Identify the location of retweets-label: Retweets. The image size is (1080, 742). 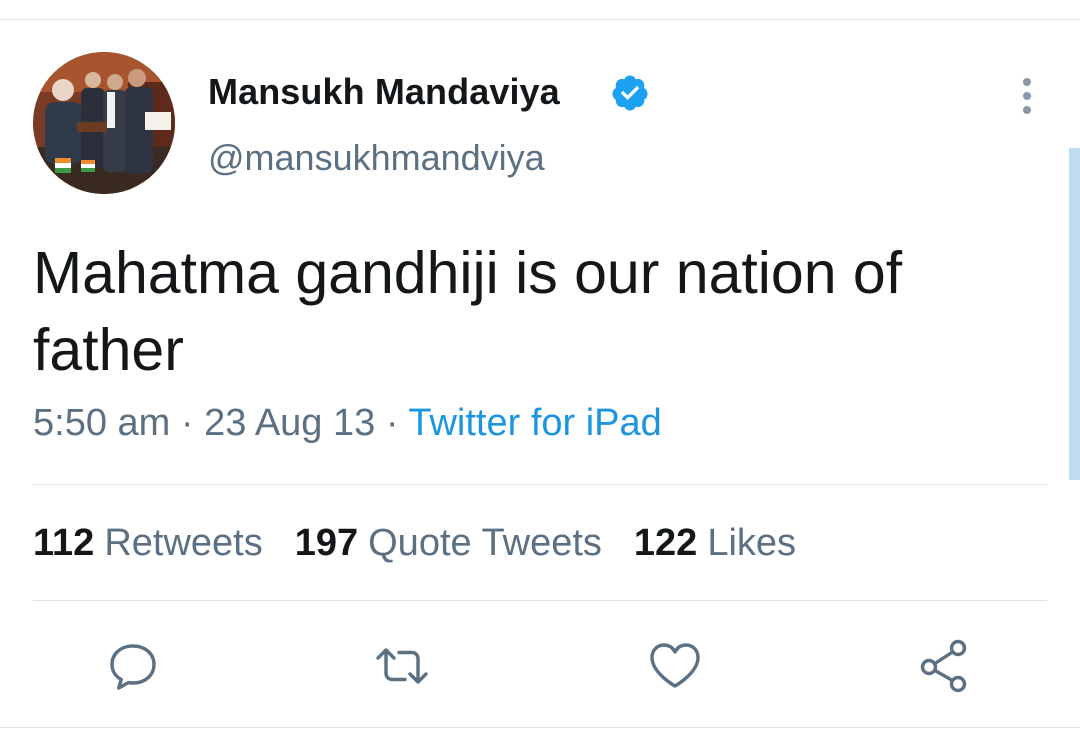
(183, 543).